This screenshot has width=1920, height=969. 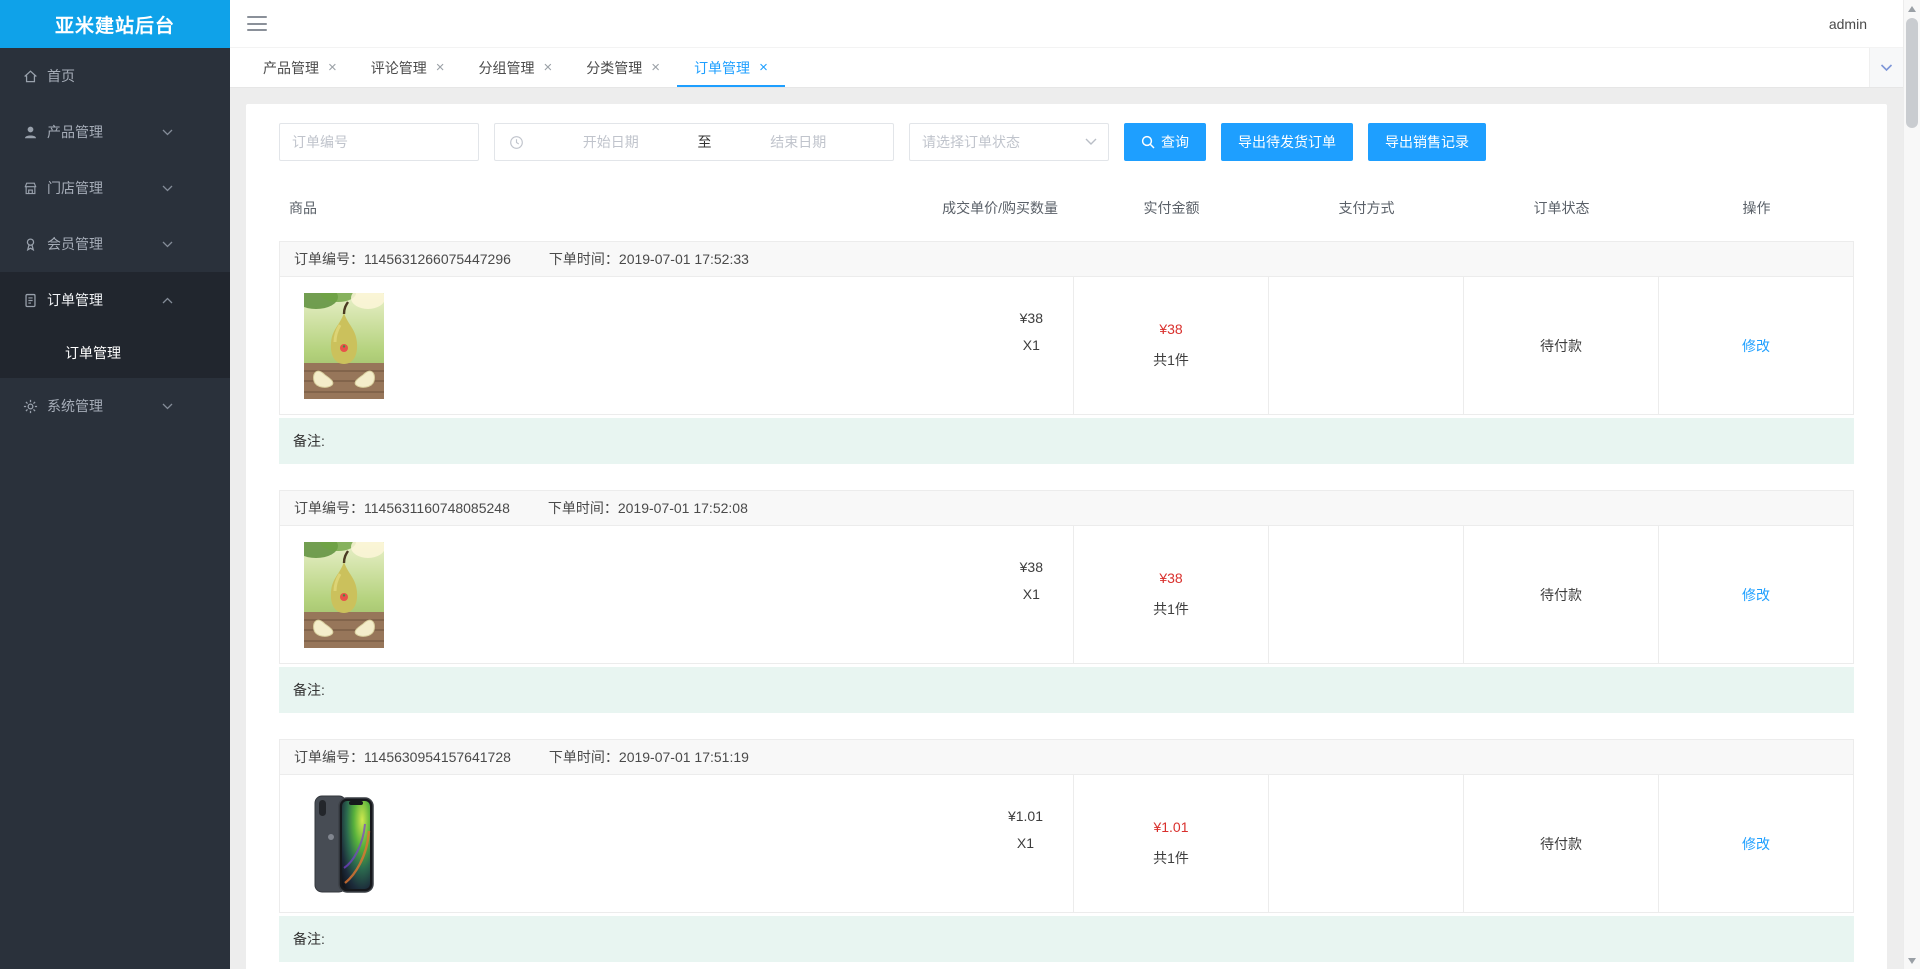 I want to click on sidebar-item-0: 首页, so click(x=115, y=76).